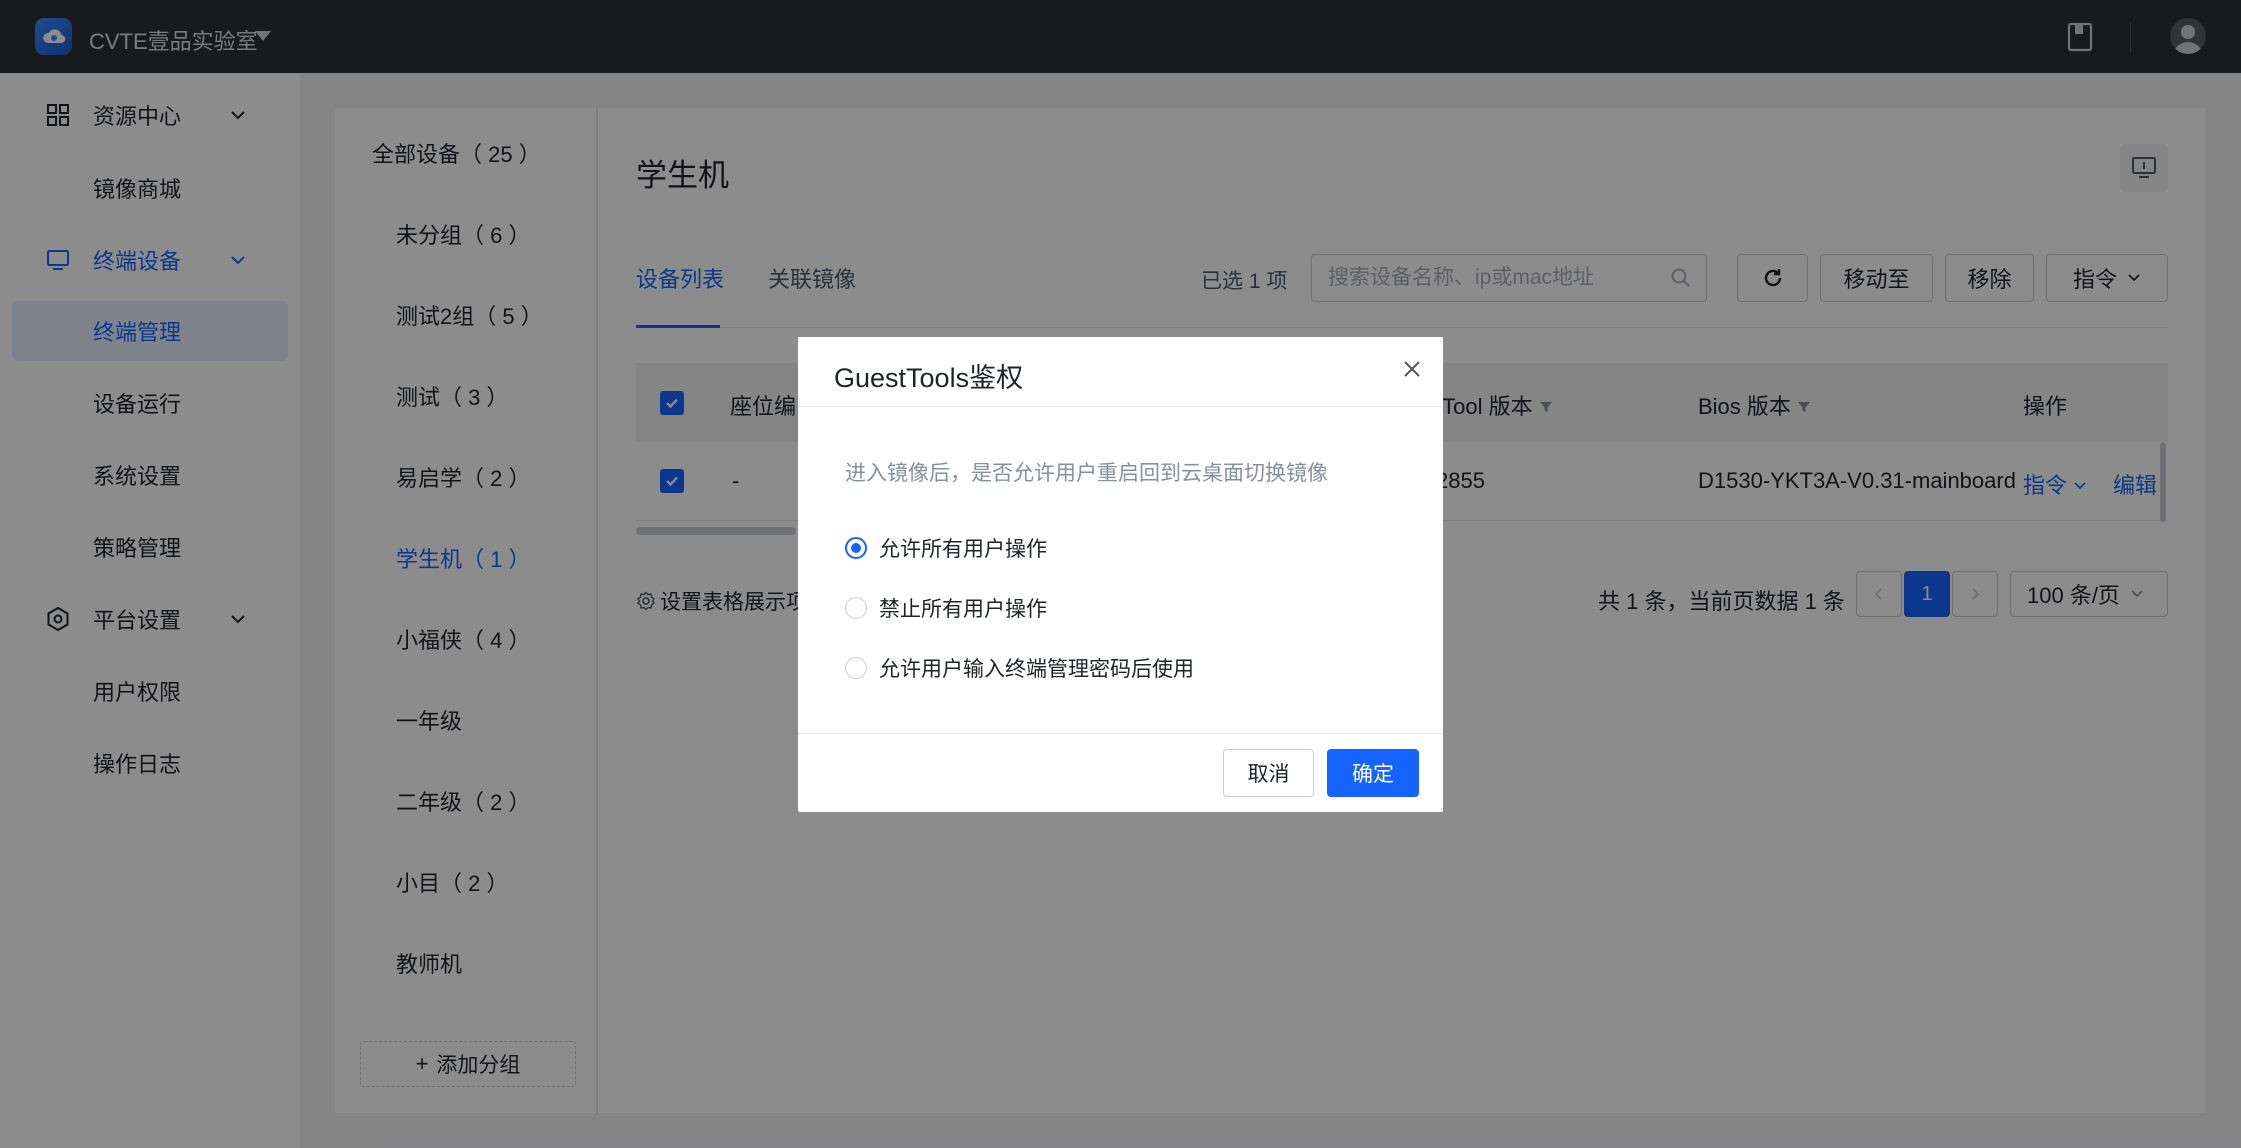  I want to click on dialog-footer-divider, so click(1120, 733).